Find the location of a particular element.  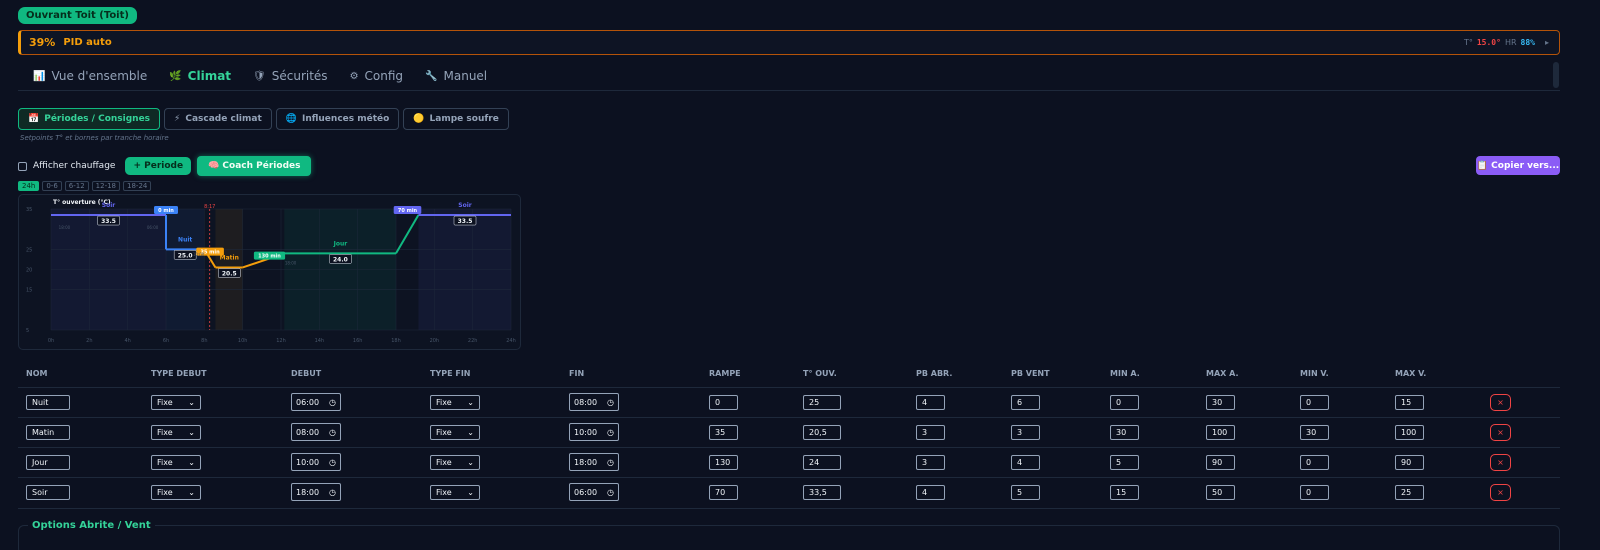

tab-climate: 🌿 Climat is located at coordinates (200, 76).